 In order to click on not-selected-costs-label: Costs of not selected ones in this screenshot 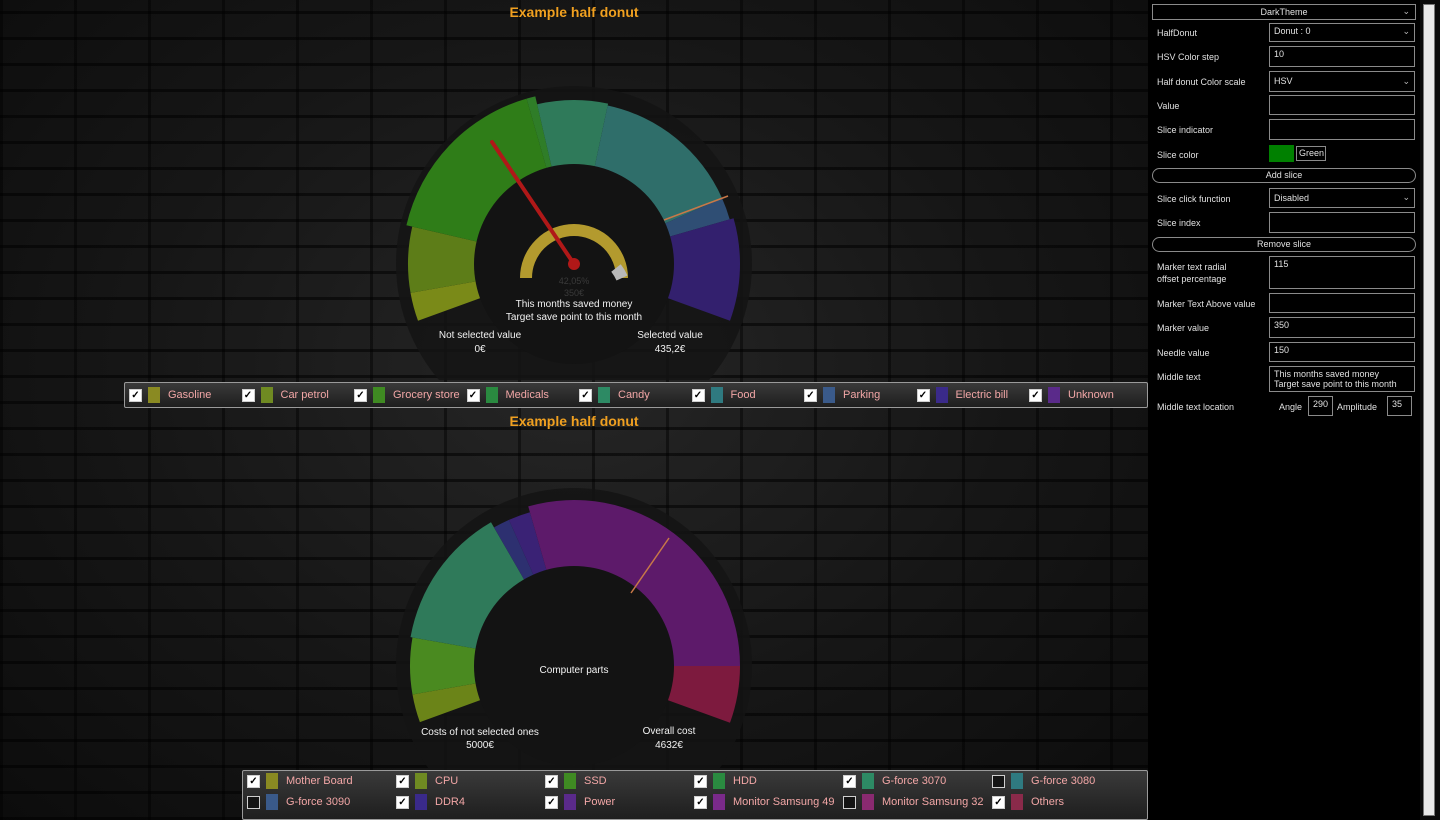, I will do `click(480, 732)`.